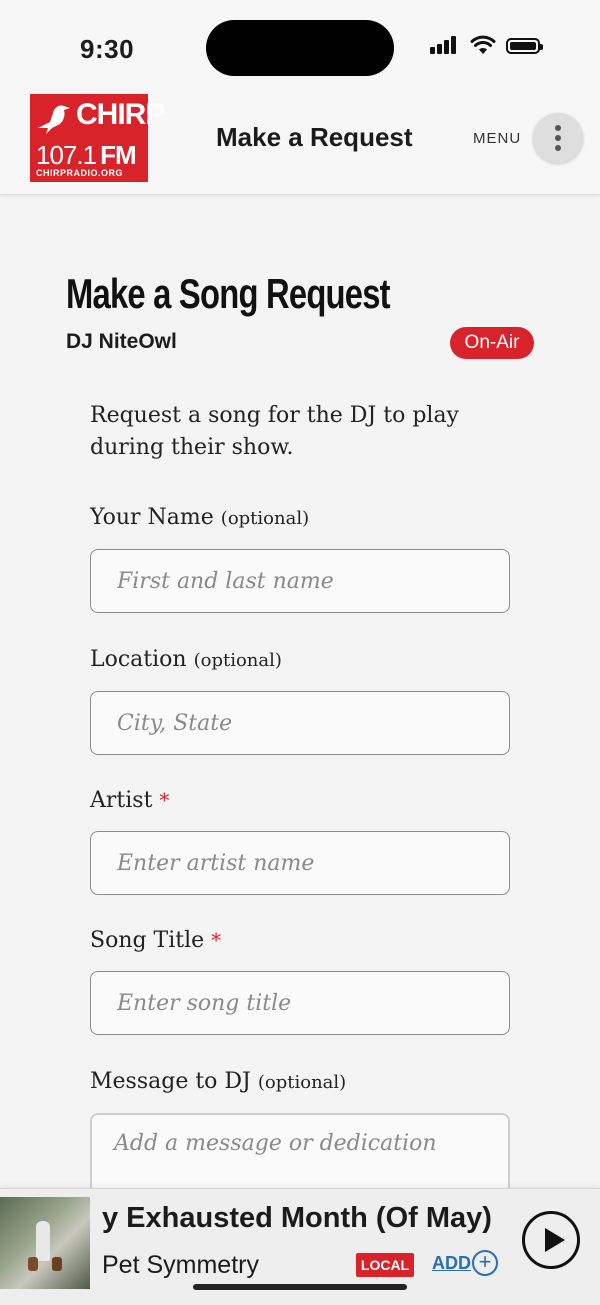 This screenshot has height=1305, width=600. Describe the element at coordinates (314, 137) in the screenshot. I see `page-title: Make a Request` at that location.